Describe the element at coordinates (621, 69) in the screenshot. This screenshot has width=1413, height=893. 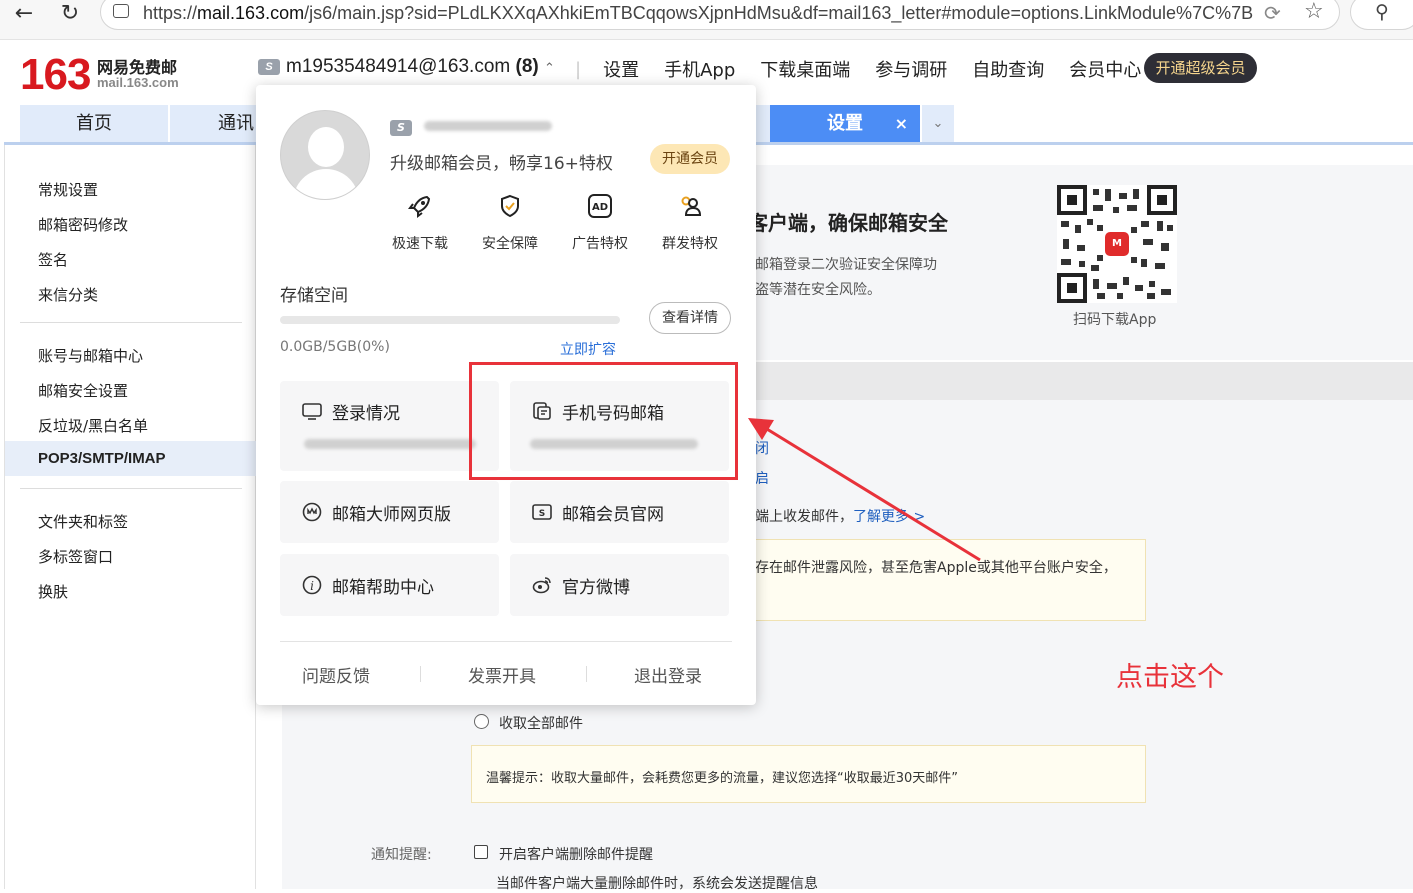
I see `nav-settings: 设置` at that location.